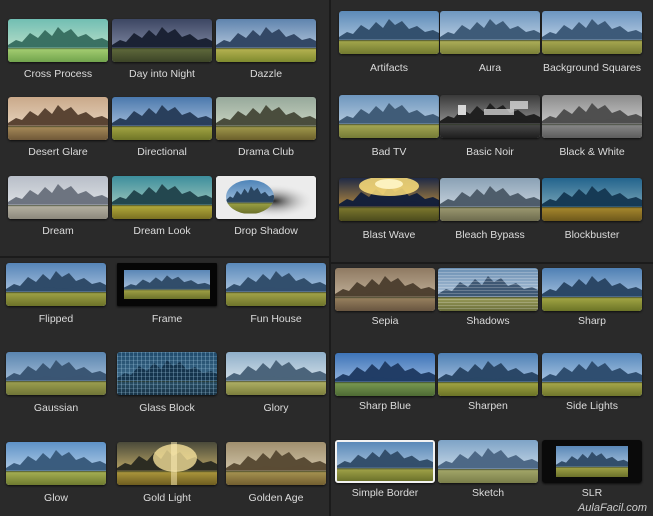 The width and height of the screenshot is (653, 516). I want to click on glow-icon, so click(56, 463).